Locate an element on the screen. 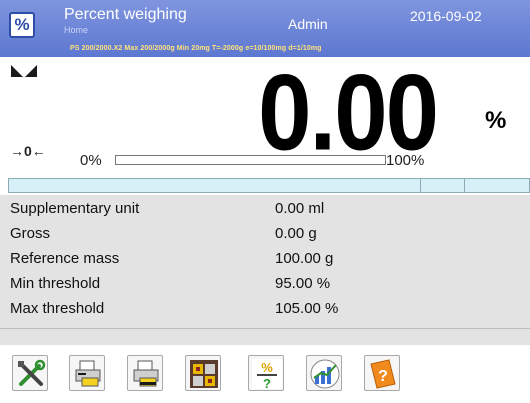 Image resolution: width=530 pixels, height=403 pixels. date-display: 2016-09-02 is located at coordinates (446, 16).